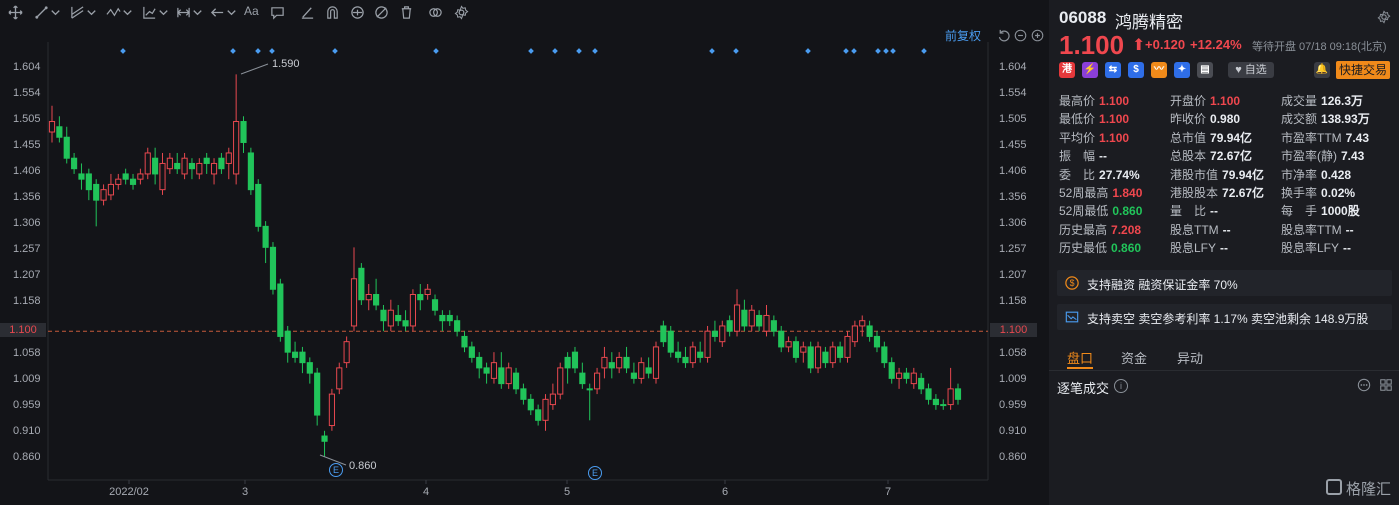 The height and width of the screenshot is (505, 1399). What do you see at coordinates (1224, 317) in the screenshot?
I see `short-info: 支持卖空 卖空参考利率 1.17% 卖空池剩余 148.9万股` at bounding box center [1224, 317].